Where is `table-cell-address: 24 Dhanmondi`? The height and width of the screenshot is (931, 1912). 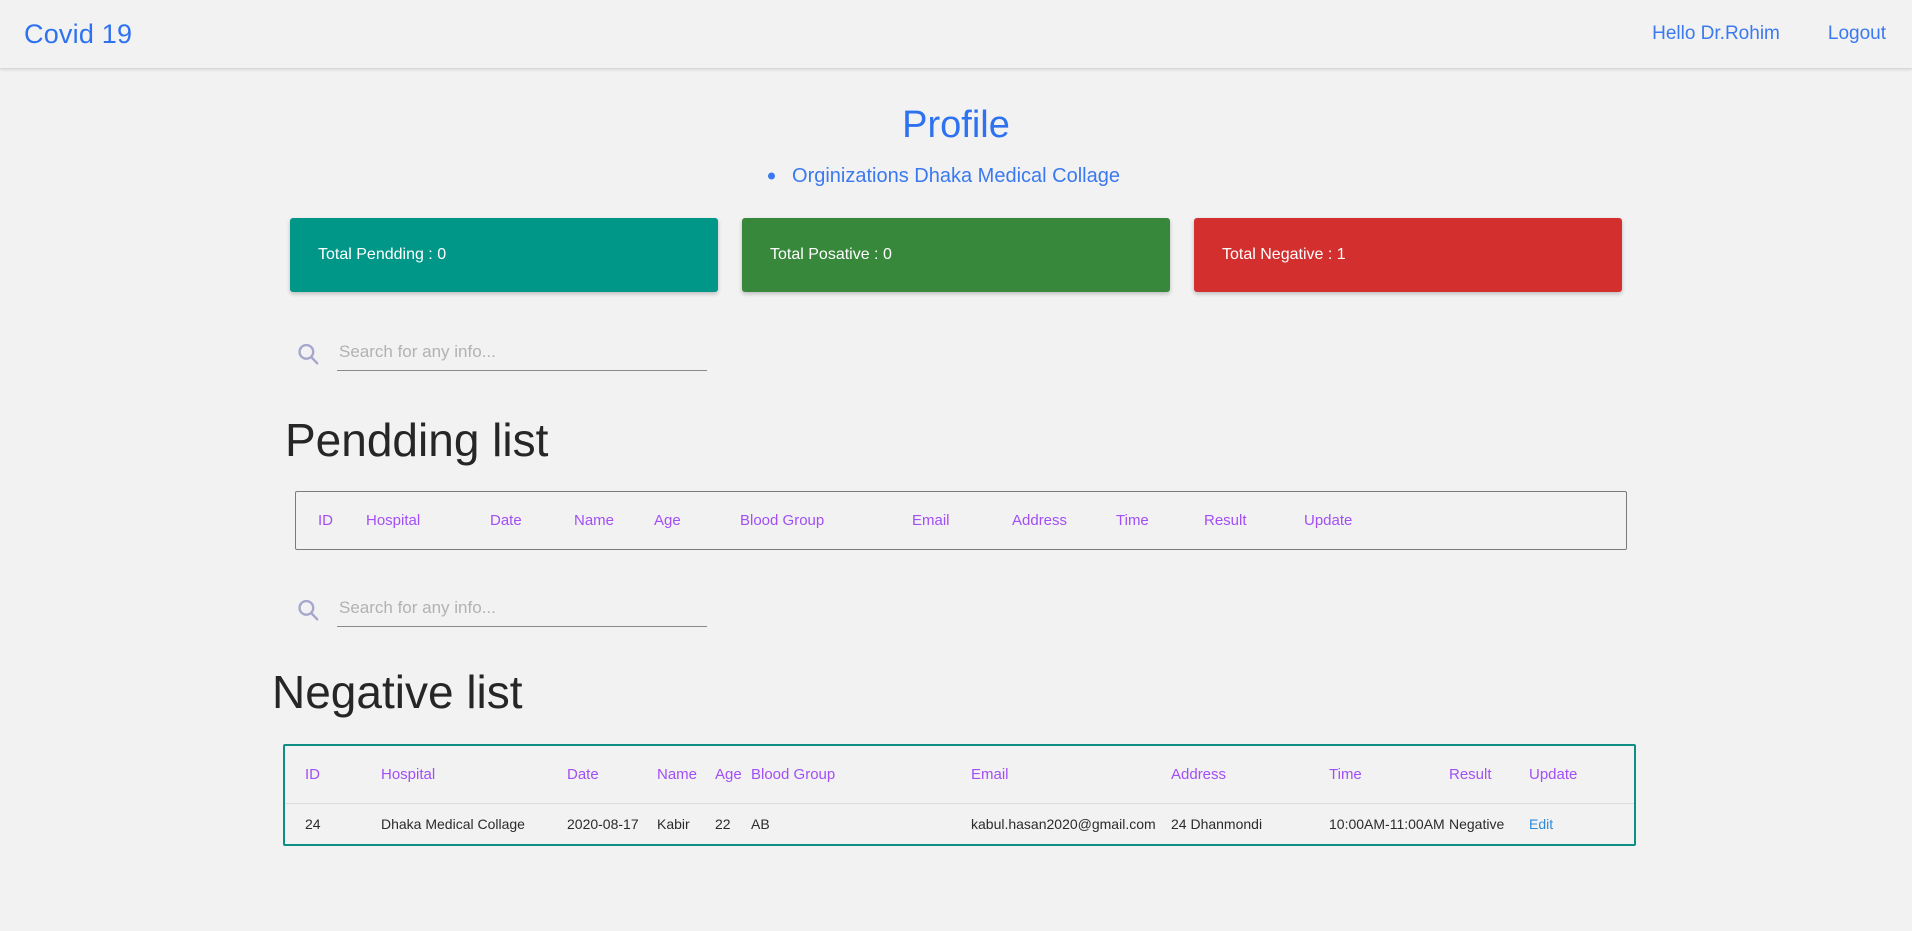 table-cell-address: 24 Dhanmondi is located at coordinates (1250, 823).